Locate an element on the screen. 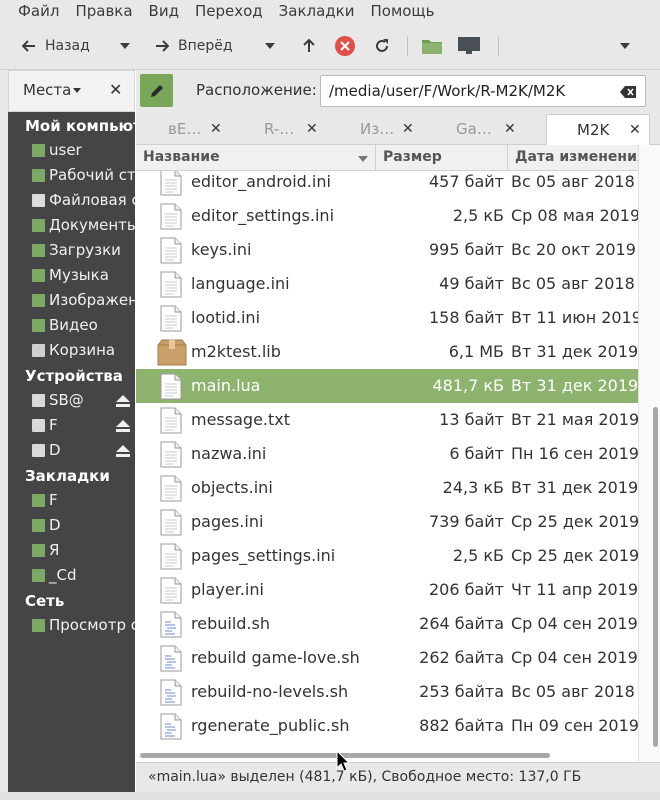  table-row-selected: main.lua 481,7 кБ Вт 31 дек 2019 is located at coordinates (387, 386).